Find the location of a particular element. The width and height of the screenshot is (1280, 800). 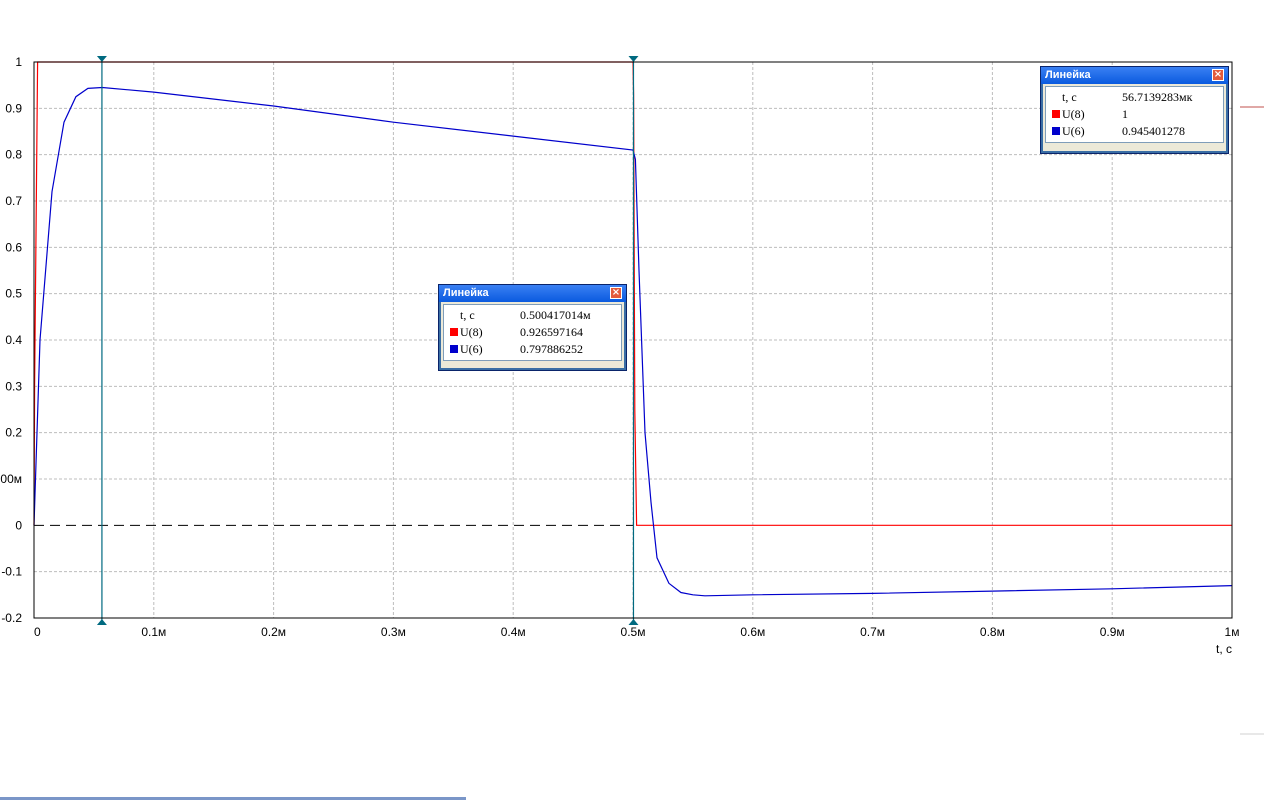

ruler-row-u6: U(6) 0.797886252 is located at coordinates (532, 349).